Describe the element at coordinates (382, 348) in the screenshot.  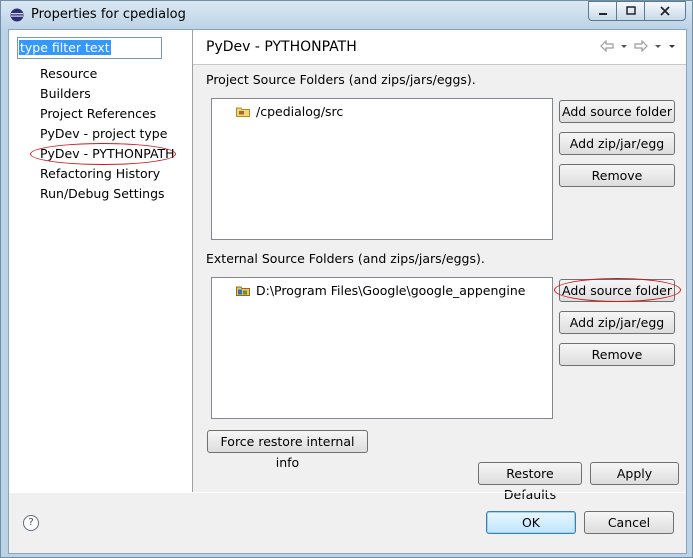
I see `external-source-folders-list: D:\Program Files\Google\google_appengine` at that location.